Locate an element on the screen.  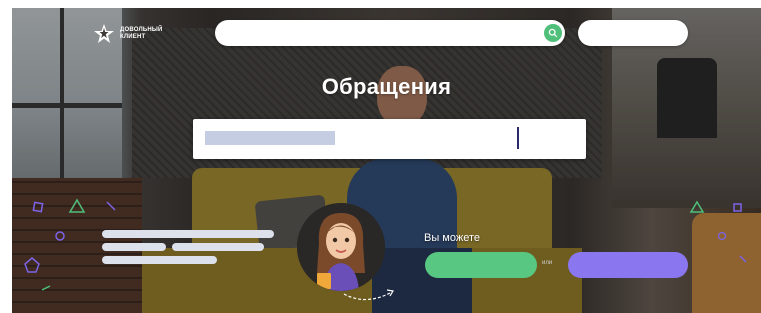
search-icon is located at coordinates (553, 33).